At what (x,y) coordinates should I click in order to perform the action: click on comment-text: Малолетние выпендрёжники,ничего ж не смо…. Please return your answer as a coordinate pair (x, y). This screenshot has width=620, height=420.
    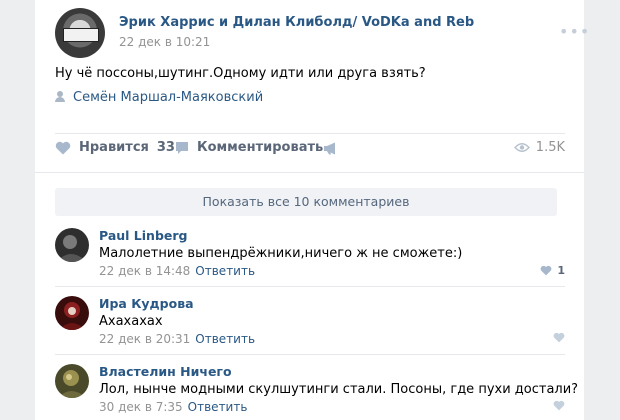
    Looking at the image, I should click on (281, 253).